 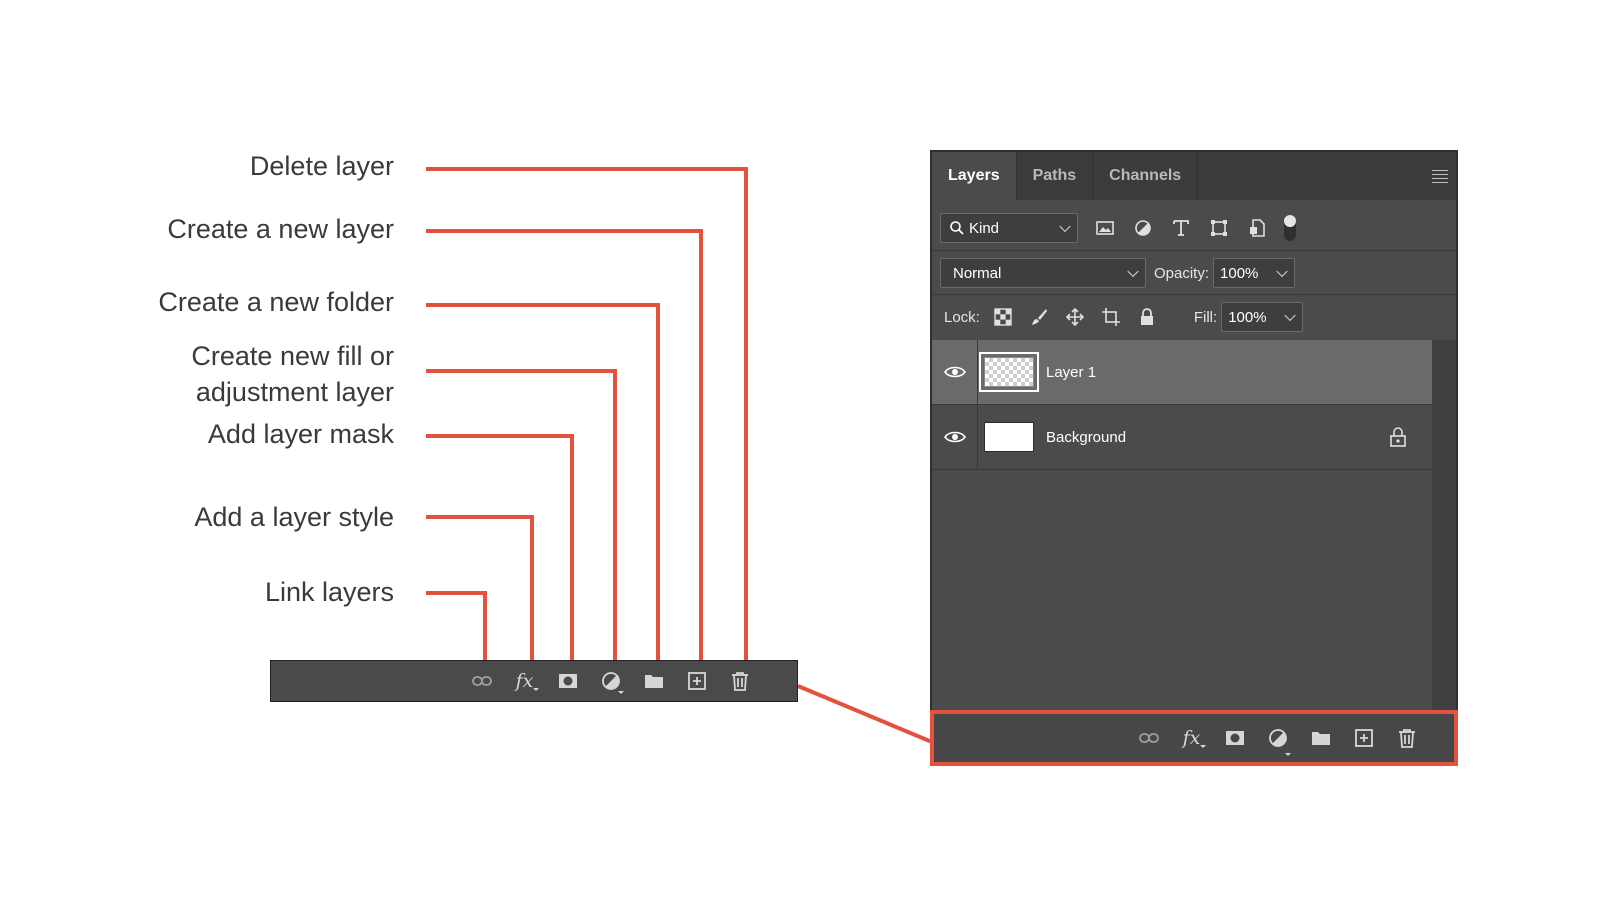 I want to click on connector-create-new-folder, so click(x=543, y=481).